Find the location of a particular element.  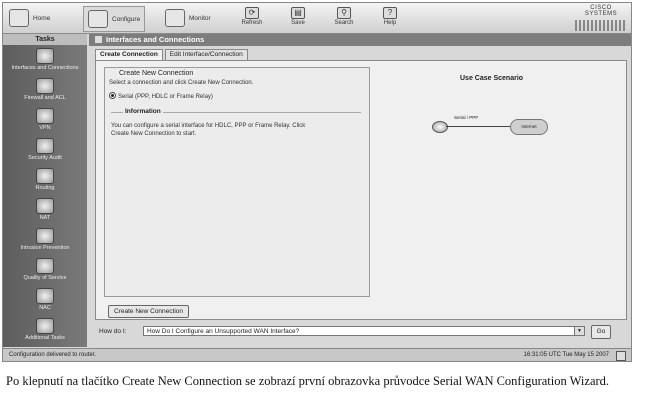

sidebar-item-qos: Quality of Service is located at coordinates (45, 271).